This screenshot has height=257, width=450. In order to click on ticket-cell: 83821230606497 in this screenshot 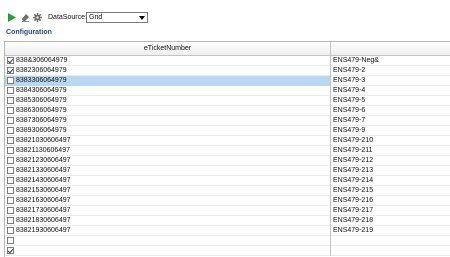, I will do `click(168, 161)`.